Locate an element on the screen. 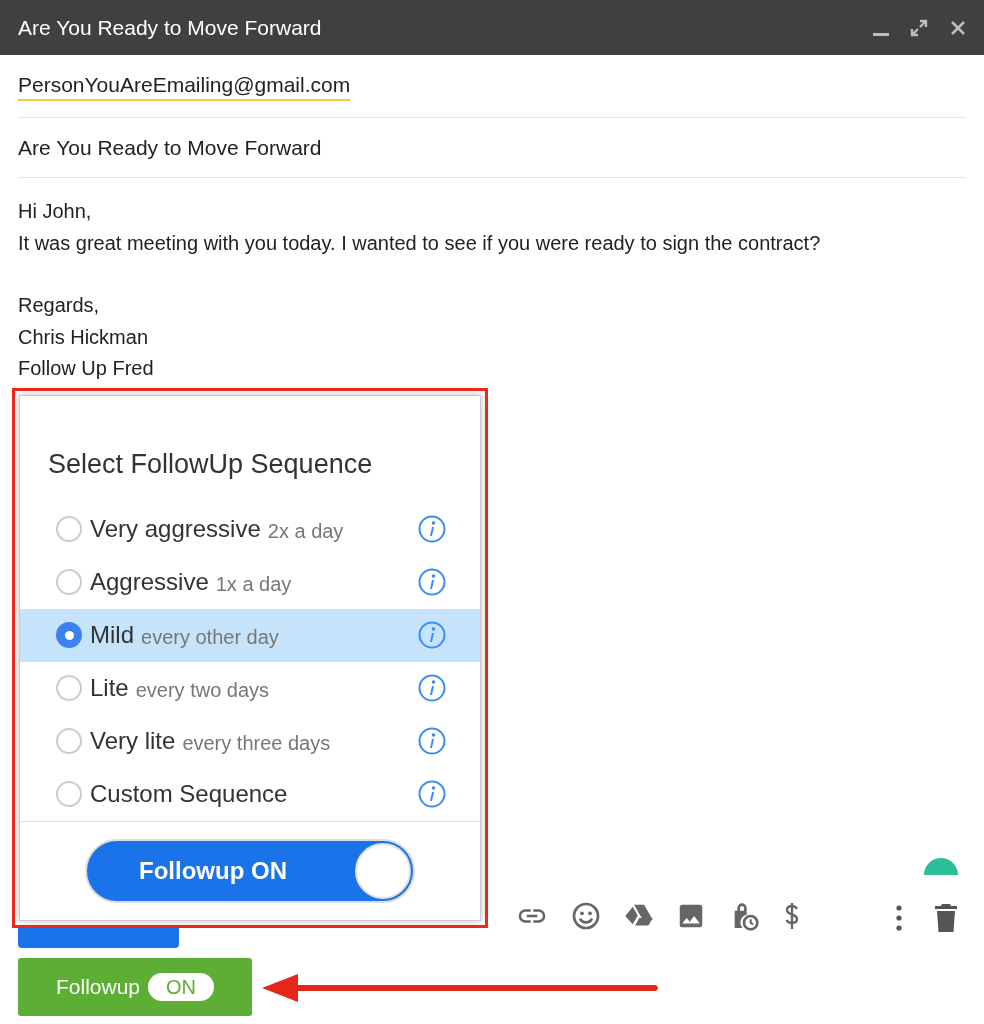  body-text-line: Regards, is located at coordinates (59, 305).